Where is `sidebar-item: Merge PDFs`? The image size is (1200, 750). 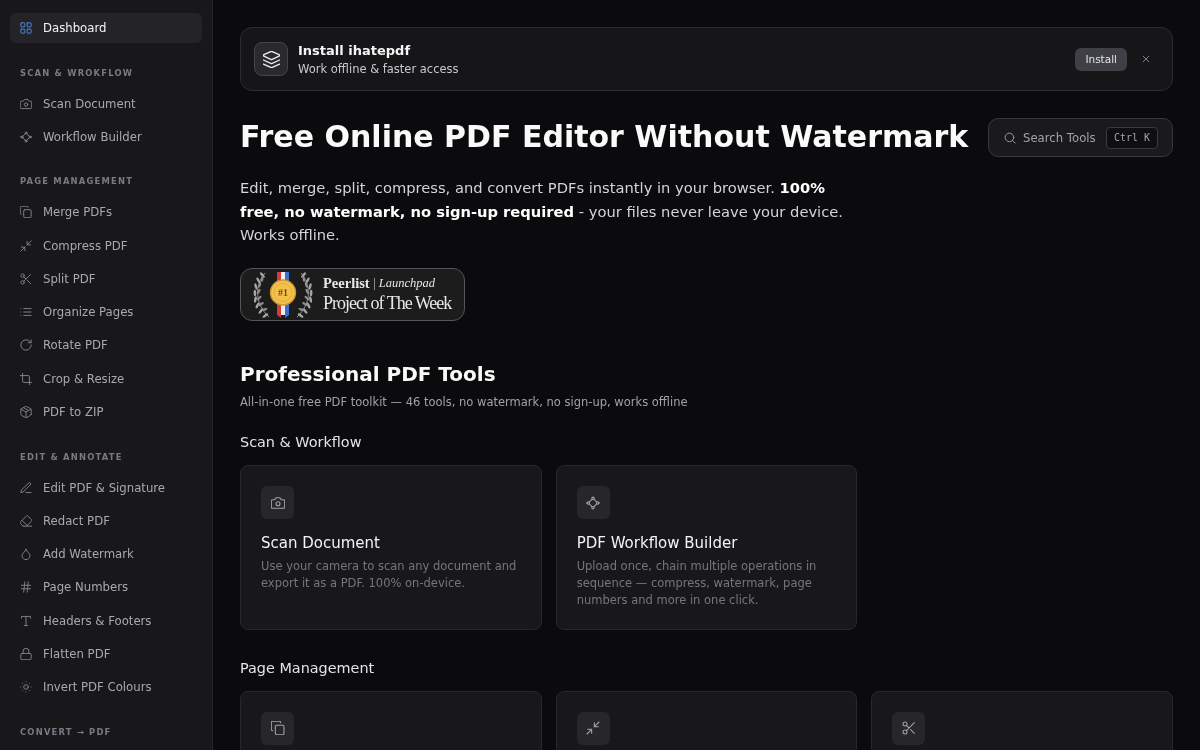 sidebar-item: Merge PDFs is located at coordinates (106, 212).